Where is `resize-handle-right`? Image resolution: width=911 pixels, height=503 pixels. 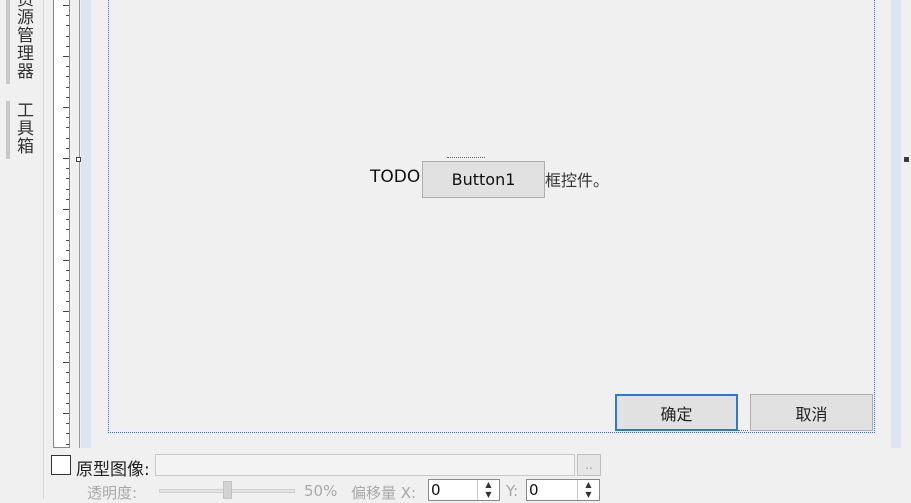
resize-handle-right is located at coordinates (906, 159).